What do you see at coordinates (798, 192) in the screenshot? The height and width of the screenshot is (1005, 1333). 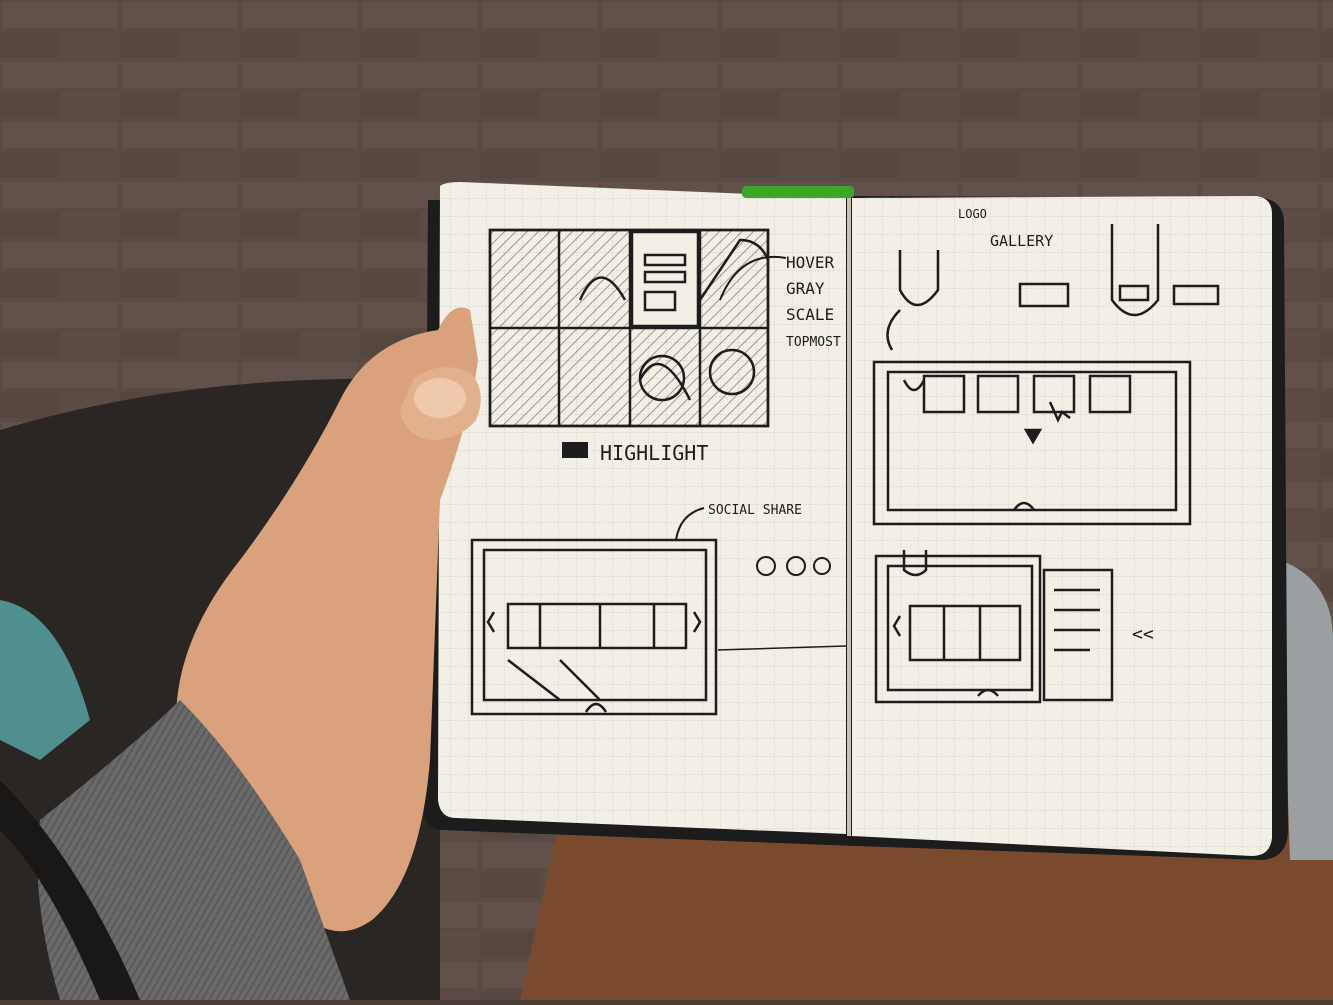 I see `ribbon-bookmark` at bounding box center [798, 192].